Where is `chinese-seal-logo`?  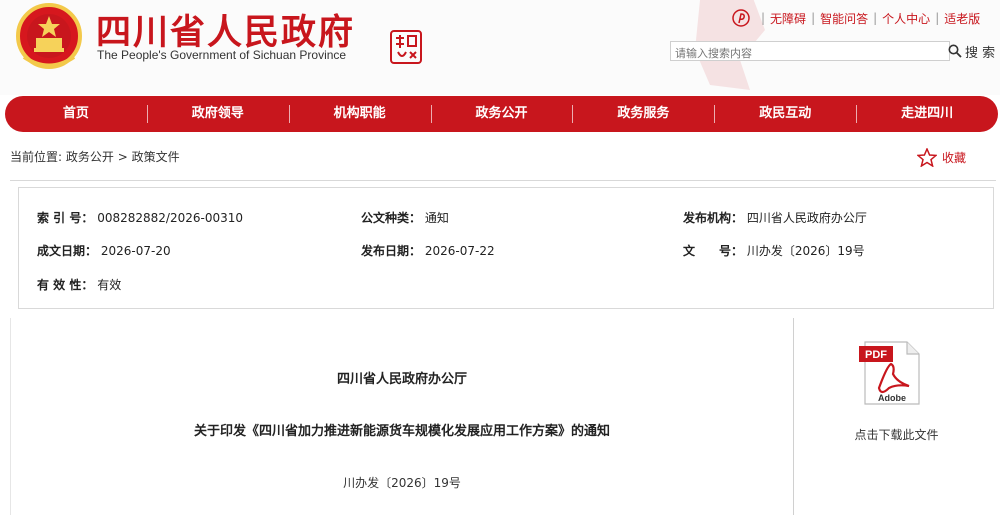 chinese-seal-logo is located at coordinates (406, 47).